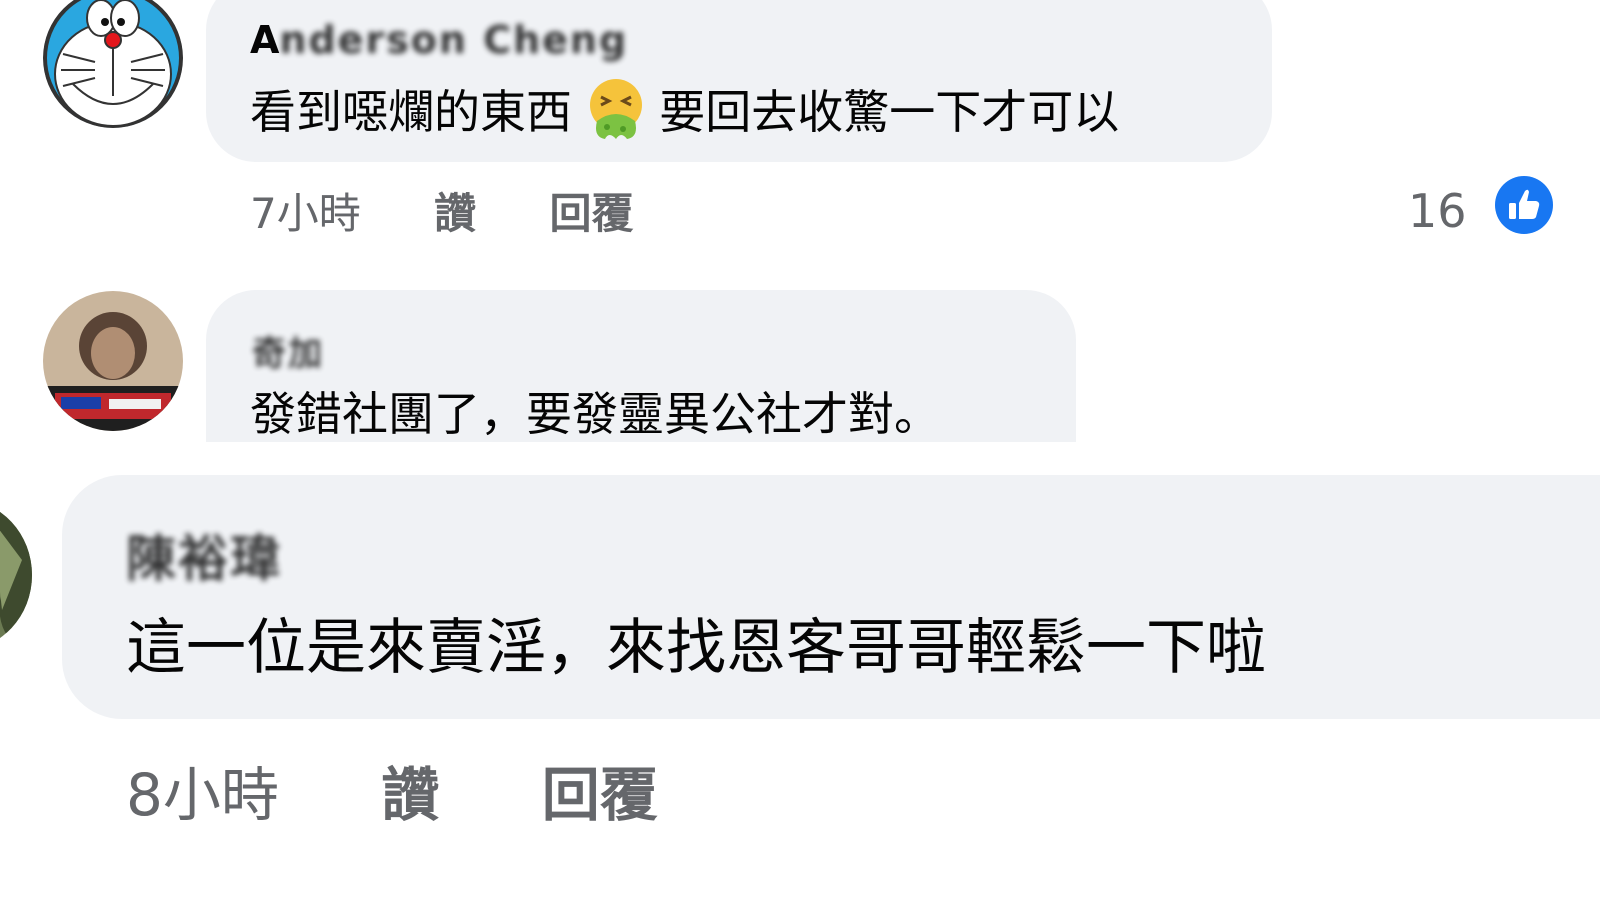  I want to click on doraemon-icon, so click(113, 64).